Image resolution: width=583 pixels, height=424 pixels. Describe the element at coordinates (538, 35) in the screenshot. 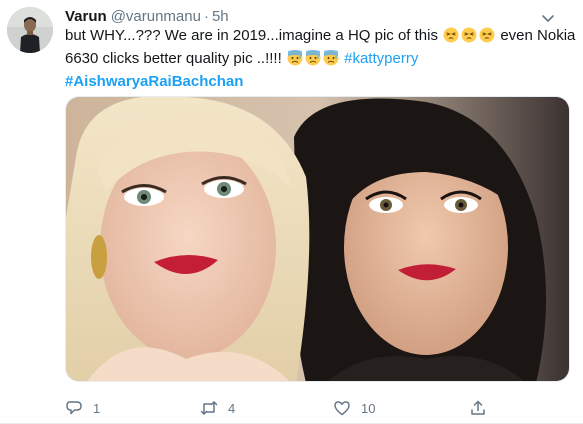

I see `tweet-text-segment: even Nokia` at that location.